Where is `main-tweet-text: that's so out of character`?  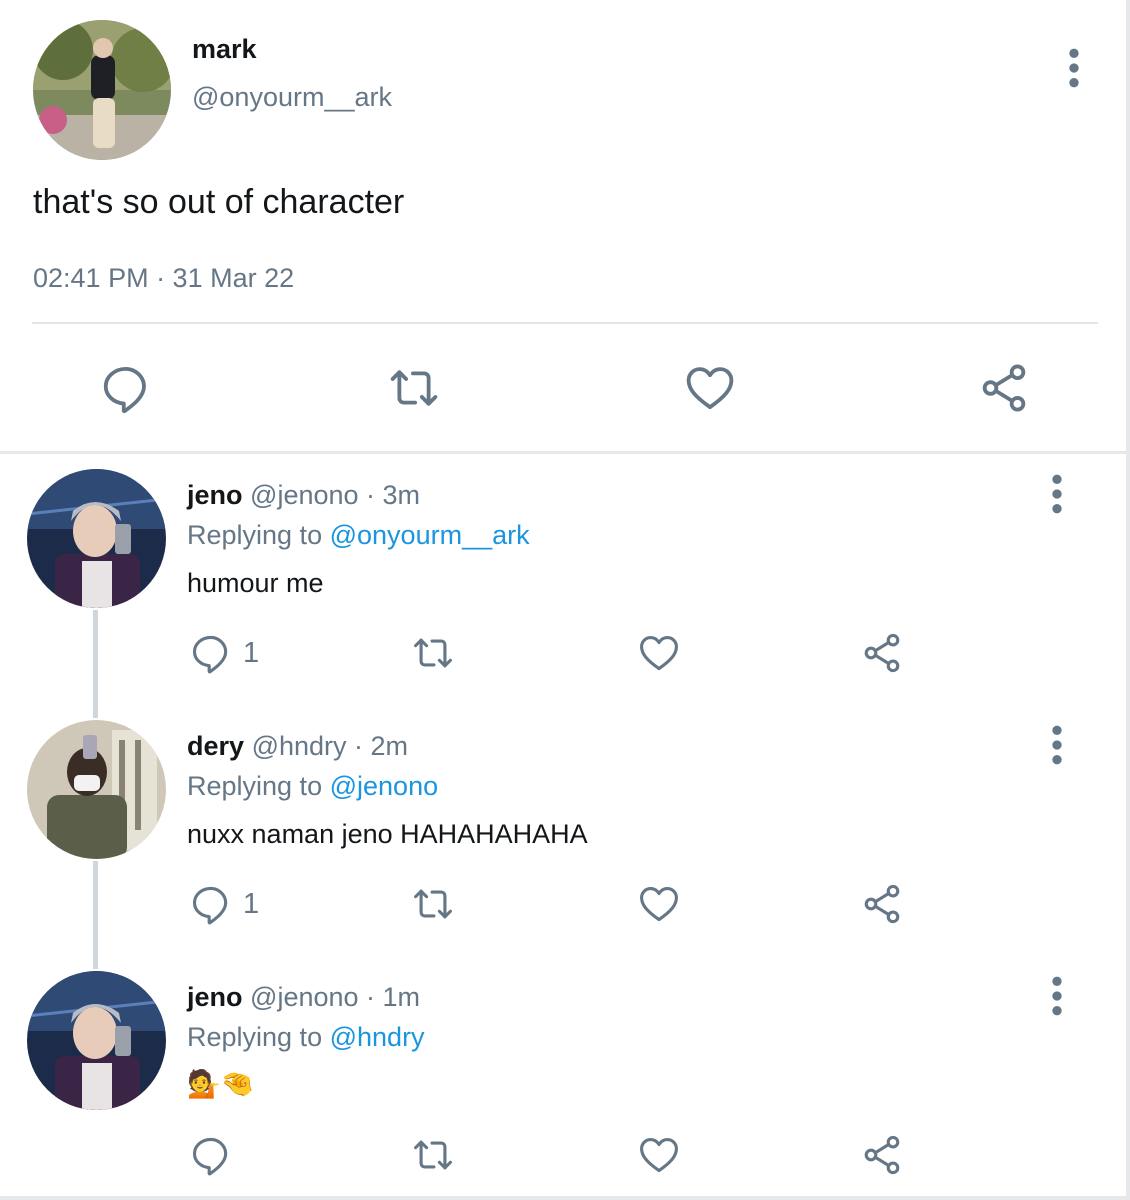 main-tweet-text: that's so out of character is located at coordinates (219, 202).